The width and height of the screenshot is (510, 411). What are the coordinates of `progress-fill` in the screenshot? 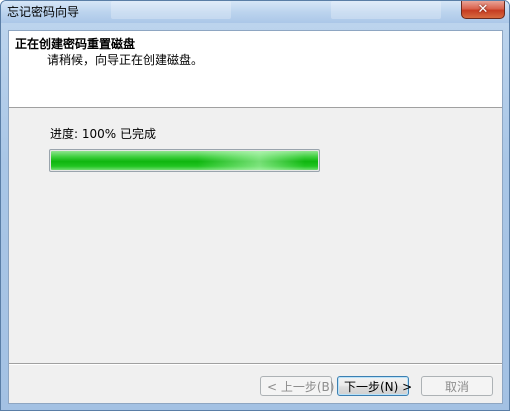 It's located at (184, 160).